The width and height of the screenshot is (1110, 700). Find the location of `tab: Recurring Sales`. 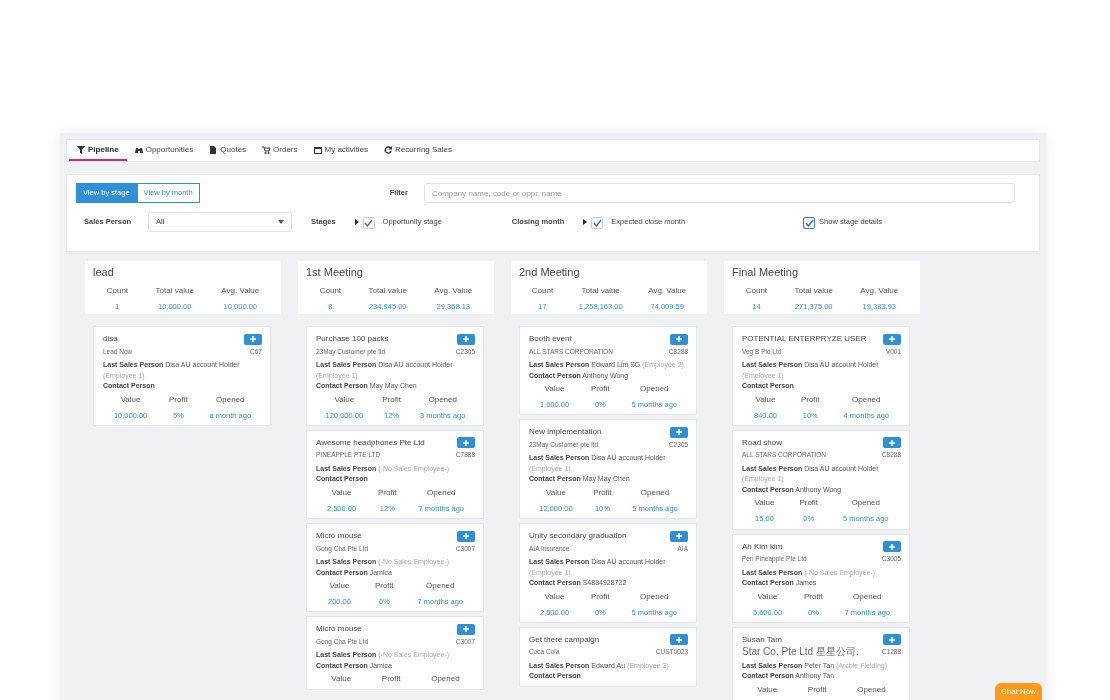

tab: Recurring Sales is located at coordinates (418, 150).